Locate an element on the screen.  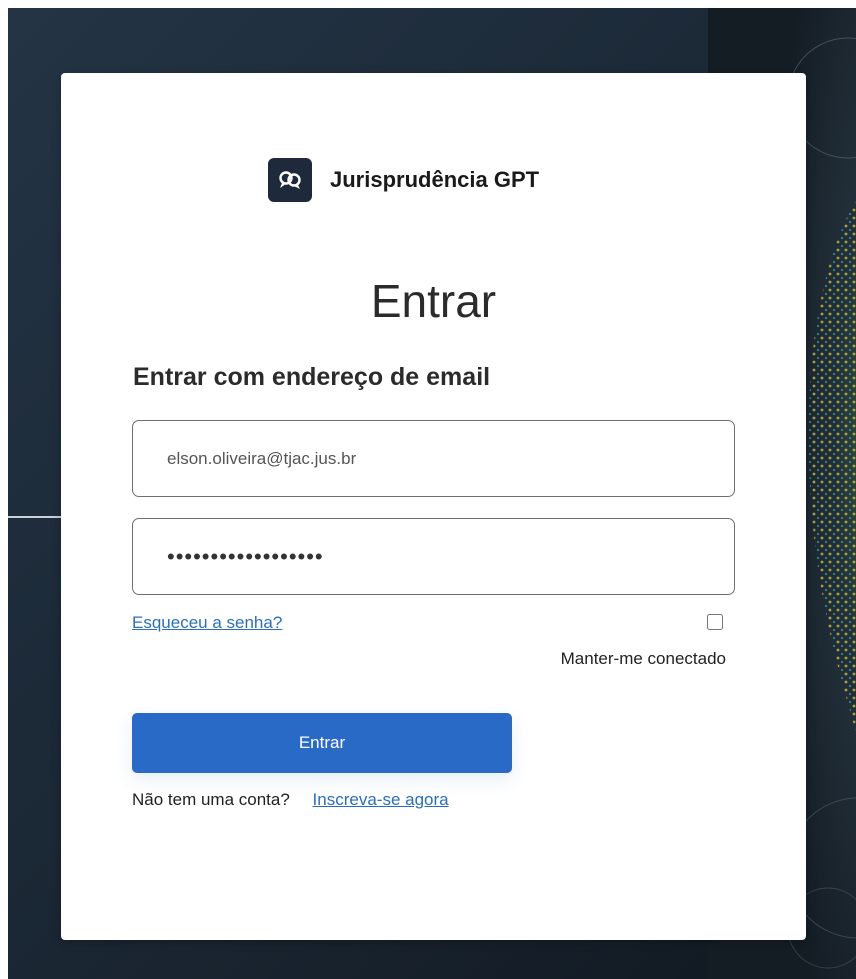
password-field is located at coordinates (433, 556).